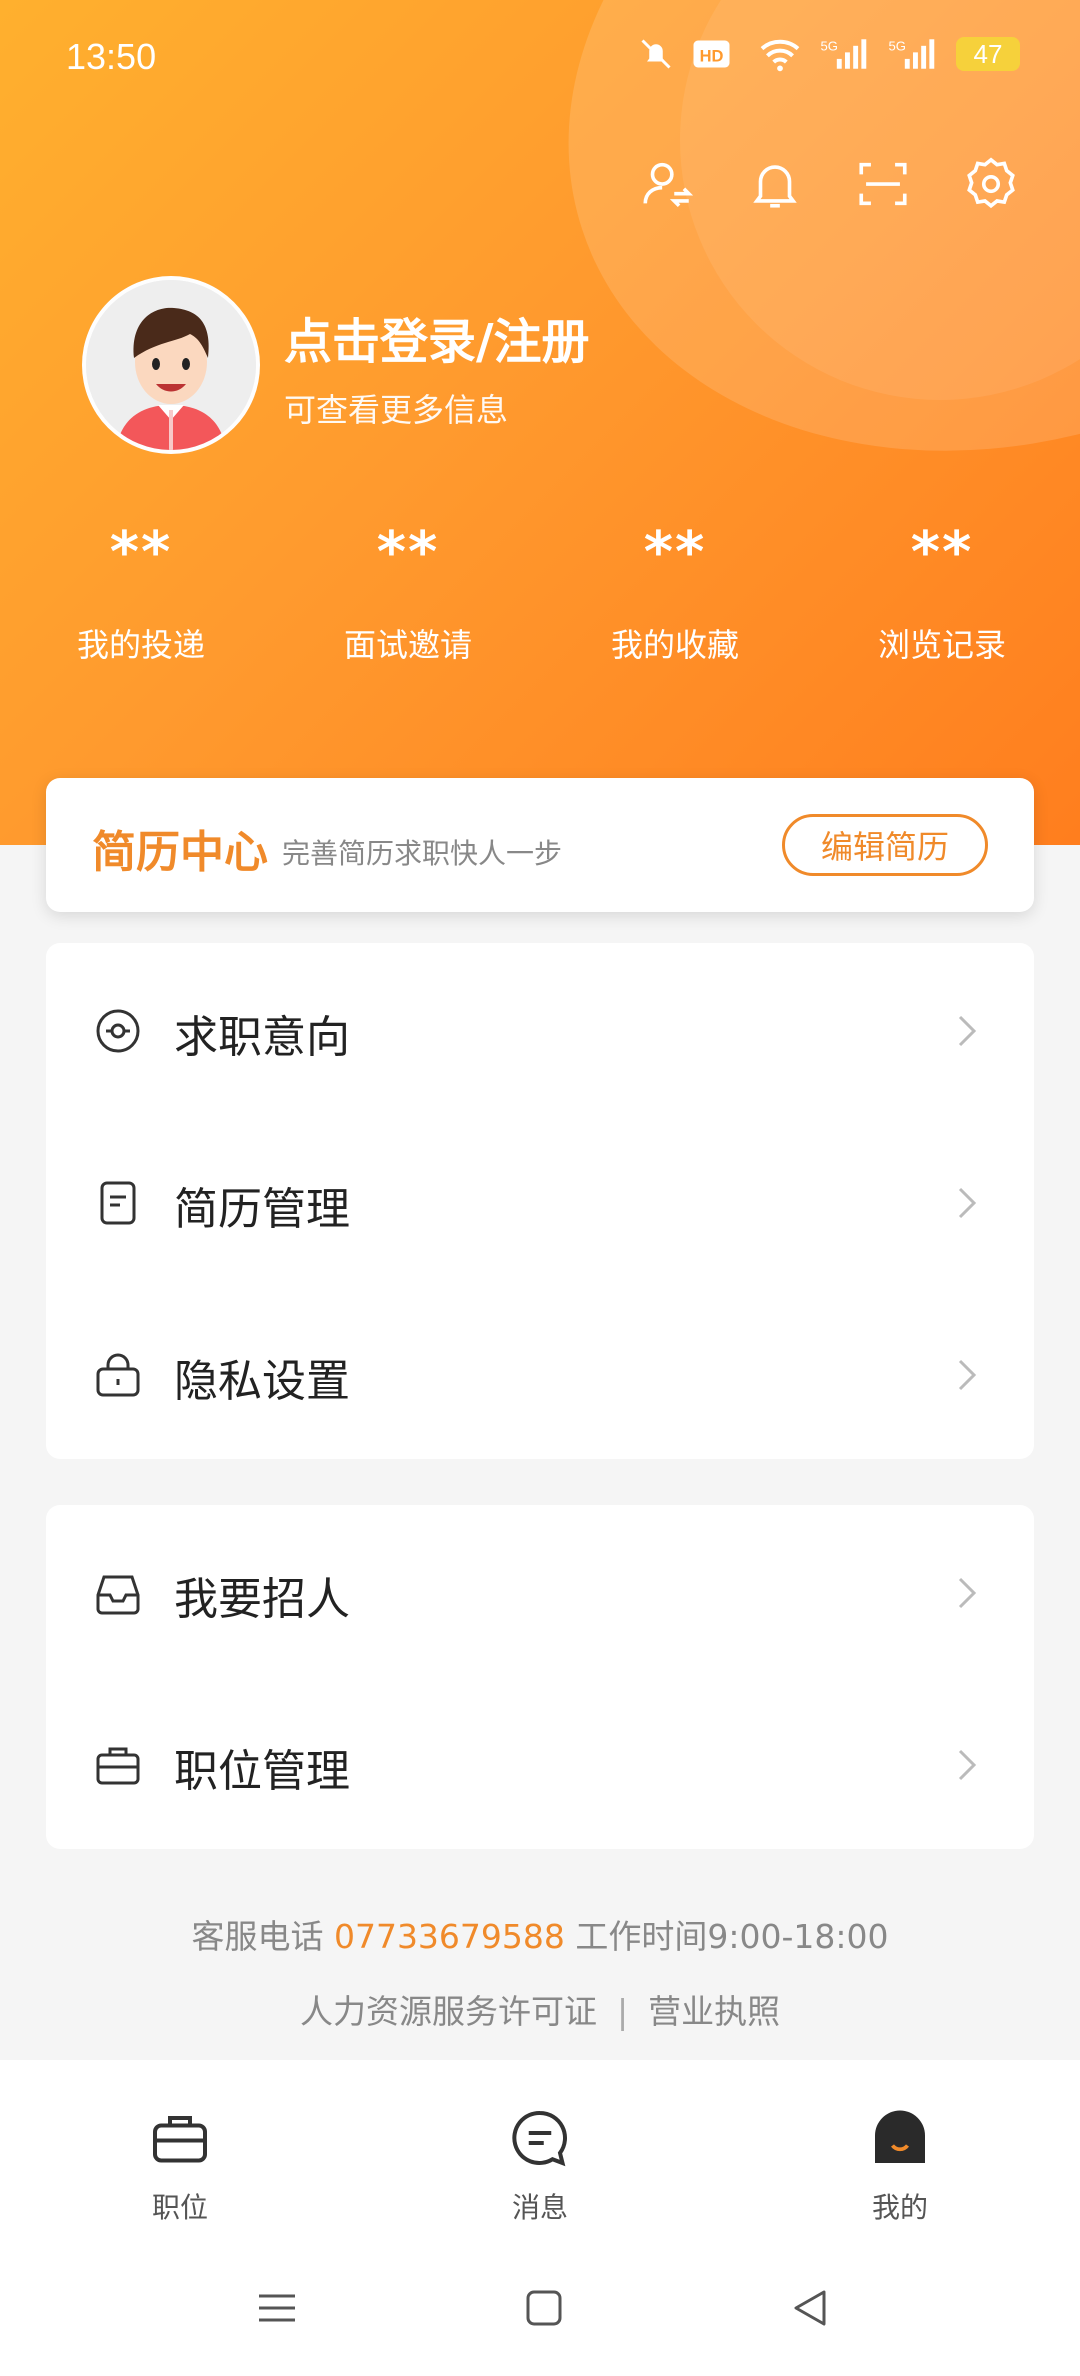 Image resolution: width=1080 pixels, height=2376 pixels. What do you see at coordinates (262, 1381) in the screenshot?
I see `menu-item-label: 隐私设置` at bounding box center [262, 1381].